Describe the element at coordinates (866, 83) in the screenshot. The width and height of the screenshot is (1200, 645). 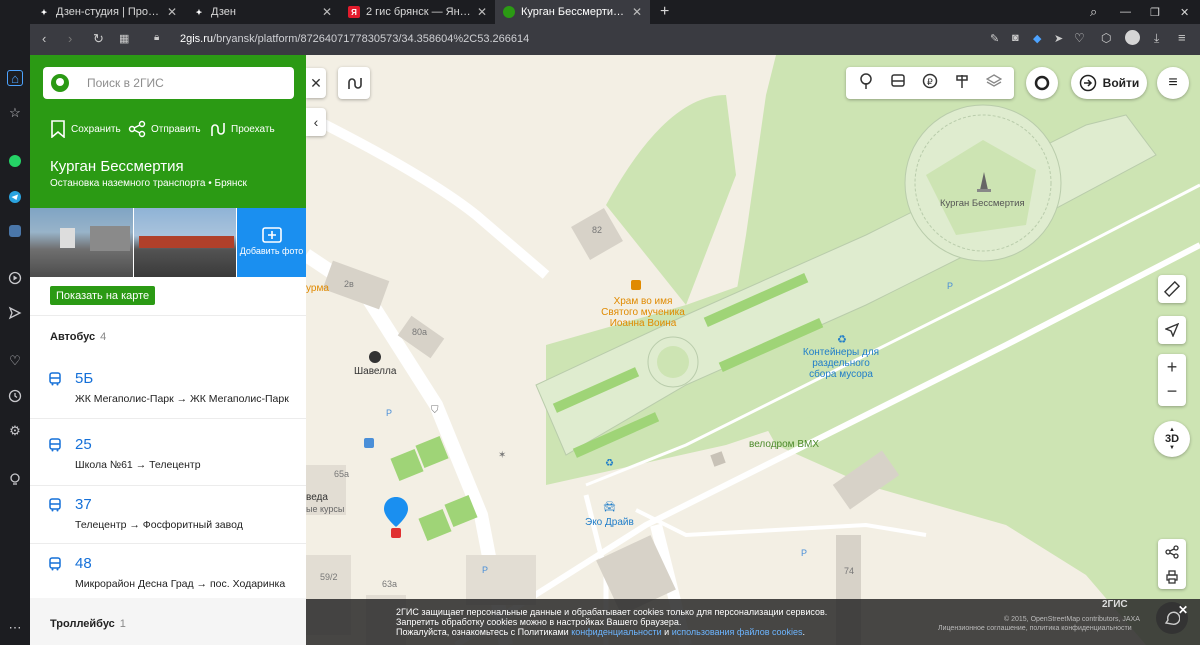
I see `tree-icon` at that location.